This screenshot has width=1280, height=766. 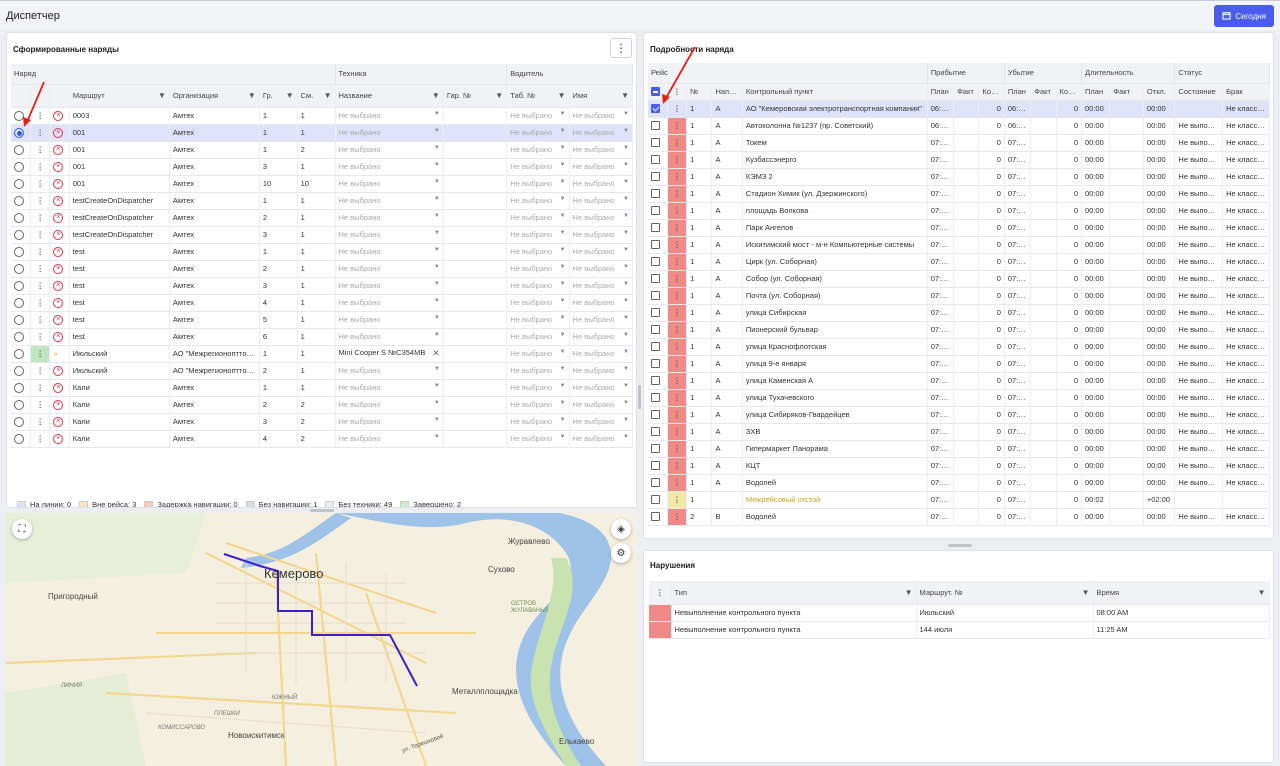 I want to click on col-org: Организация ▼, so click(x=214, y=96).